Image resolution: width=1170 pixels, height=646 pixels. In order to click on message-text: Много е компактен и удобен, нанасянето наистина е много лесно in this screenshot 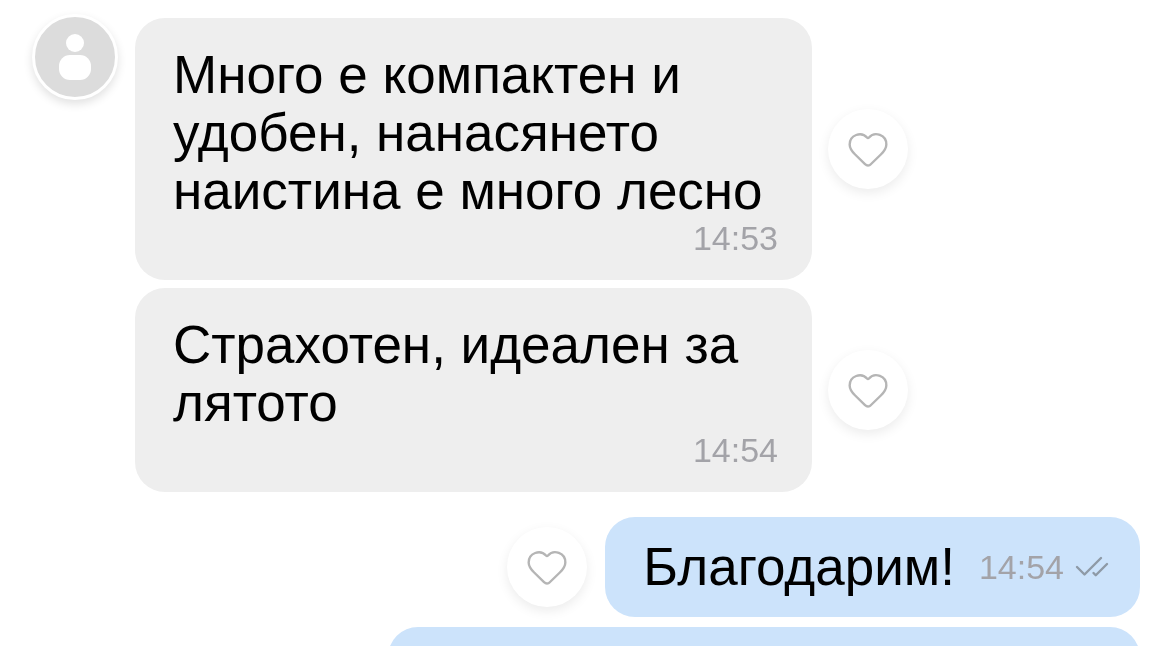, I will do `click(468, 133)`.